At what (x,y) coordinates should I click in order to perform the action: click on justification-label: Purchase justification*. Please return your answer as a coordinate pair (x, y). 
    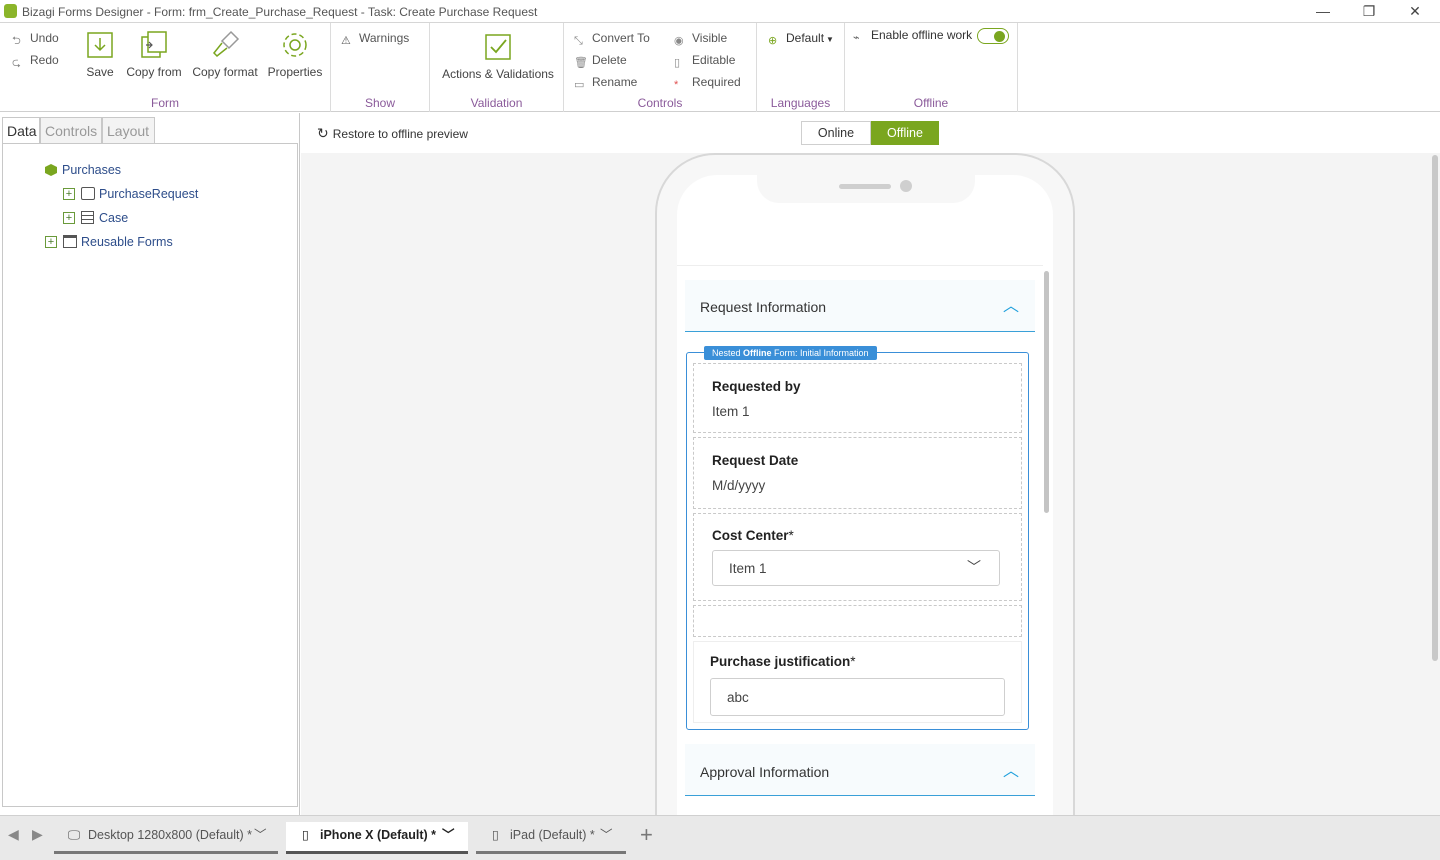
    Looking at the image, I should click on (783, 661).